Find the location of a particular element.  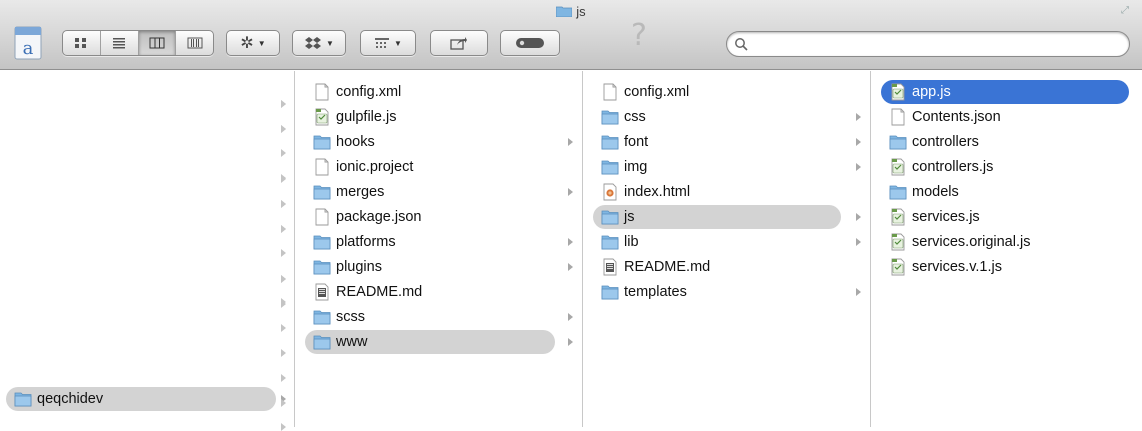

view-coverflow-button is located at coordinates (194, 43).